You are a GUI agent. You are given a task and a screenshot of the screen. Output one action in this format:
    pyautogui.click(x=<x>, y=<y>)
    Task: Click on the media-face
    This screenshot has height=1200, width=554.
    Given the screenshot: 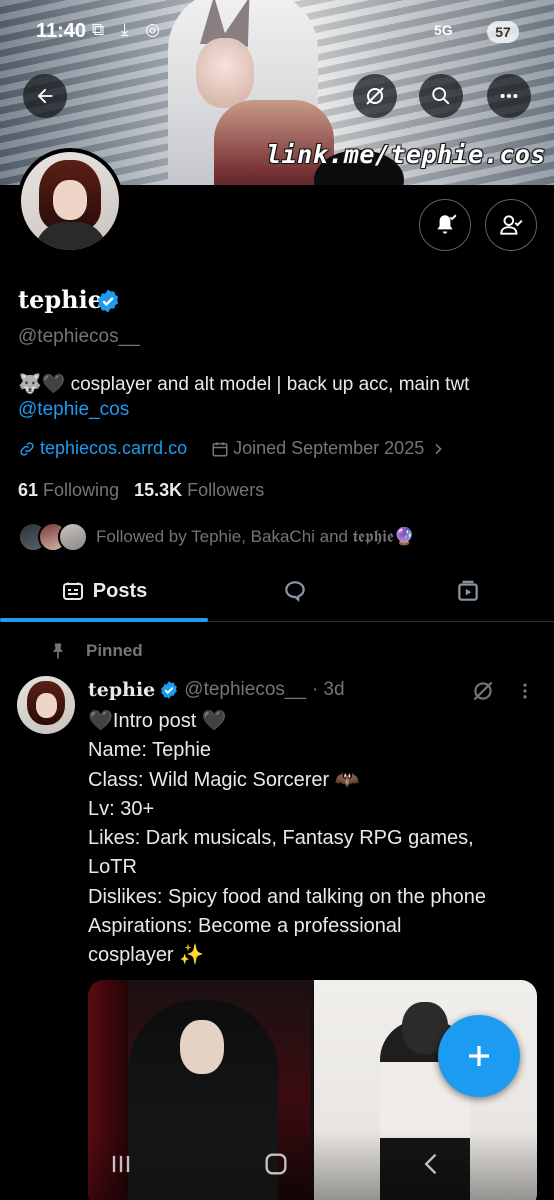 What is the action you would take?
    pyautogui.click(x=202, y=1047)
    